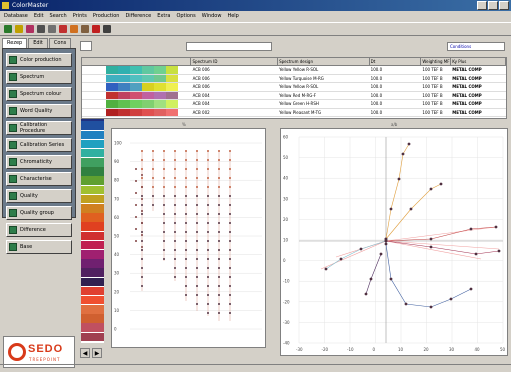 The width and height of the screenshot is (511, 372). I want to click on nav-button: Chromaticity, so click(39, 162).